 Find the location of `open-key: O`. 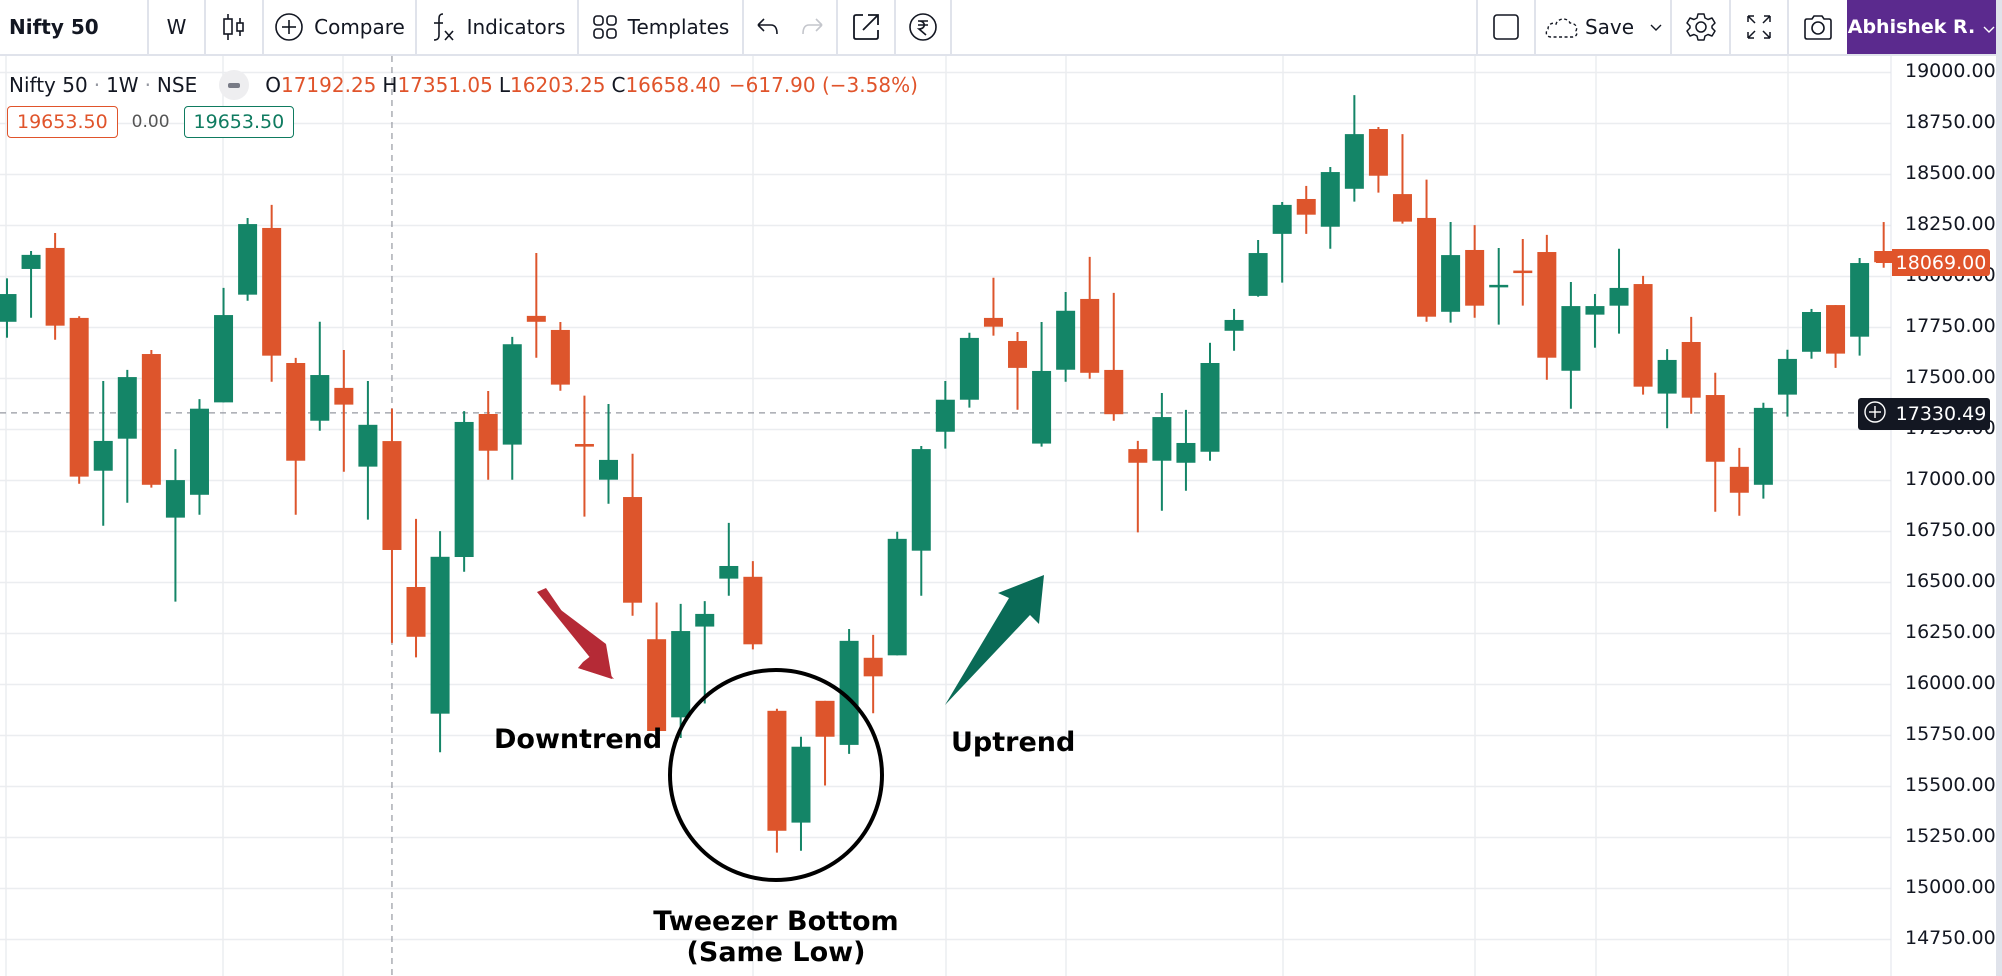

open-key: O is located at coordinates (273, 85).